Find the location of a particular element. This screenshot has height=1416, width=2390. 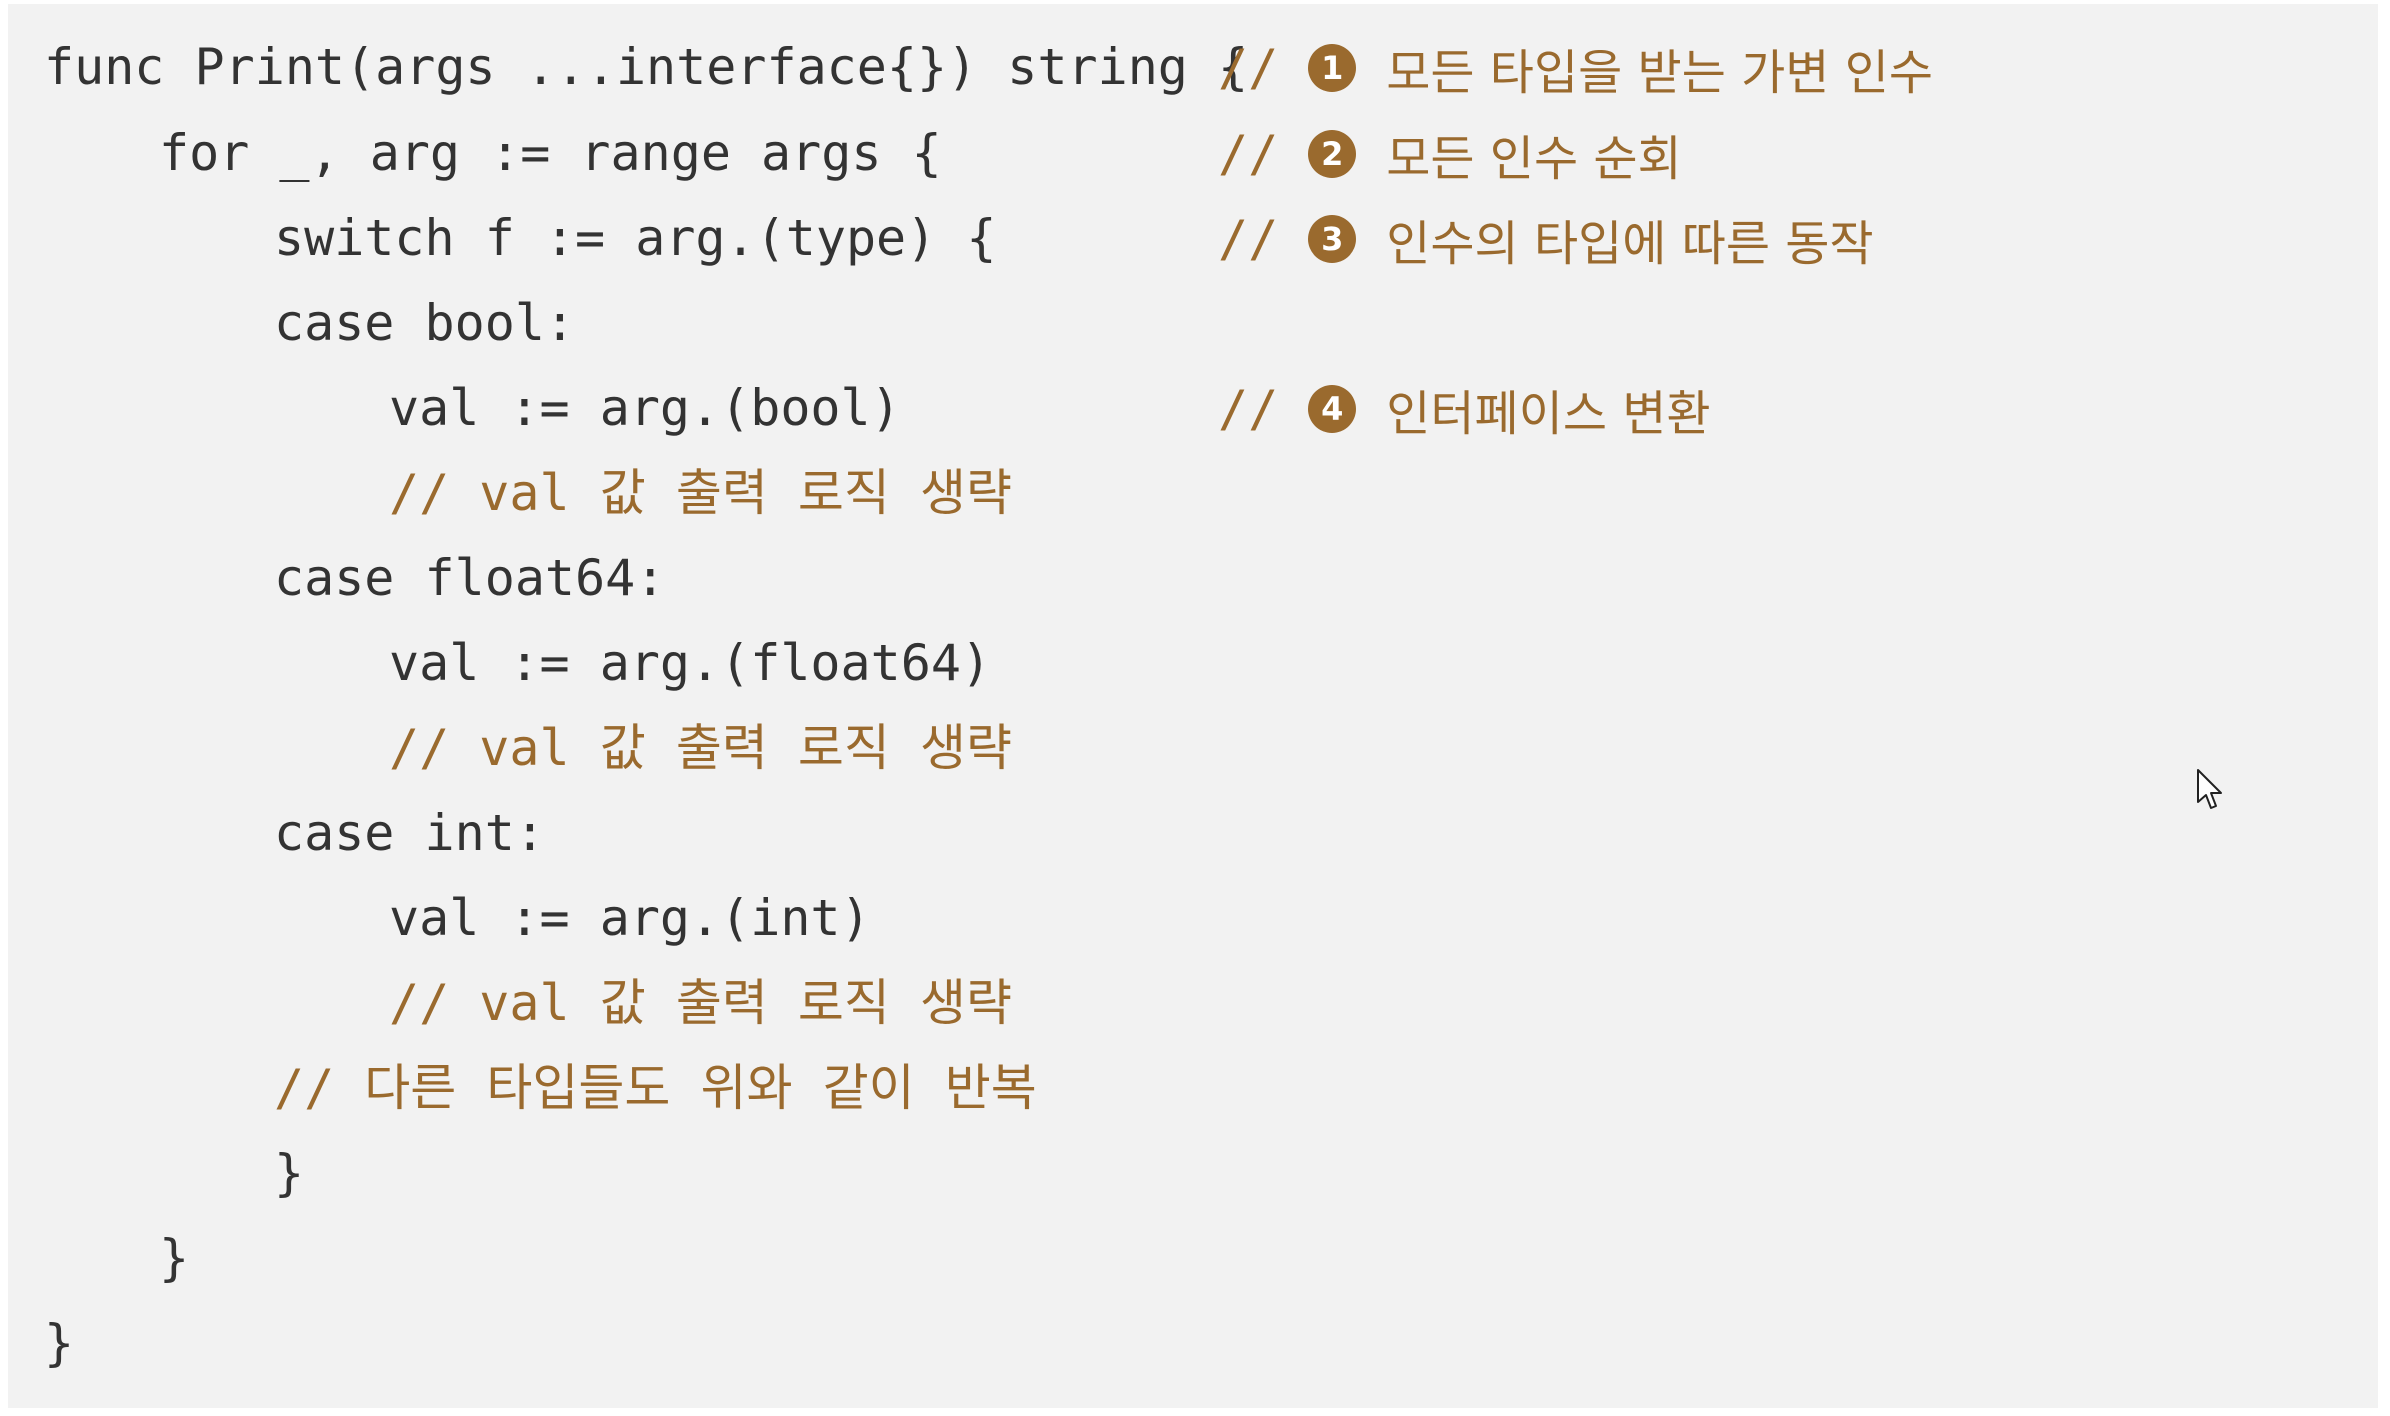

code-line-15: } is located at coordinates (1193, 1258).